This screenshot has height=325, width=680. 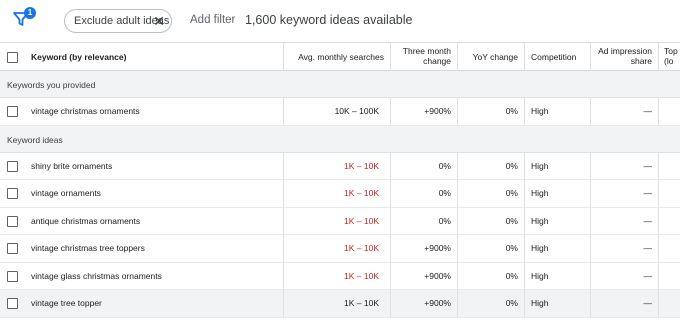 I want to click on keyword-cell: vintage ornaments, so click(x=66, y=193).